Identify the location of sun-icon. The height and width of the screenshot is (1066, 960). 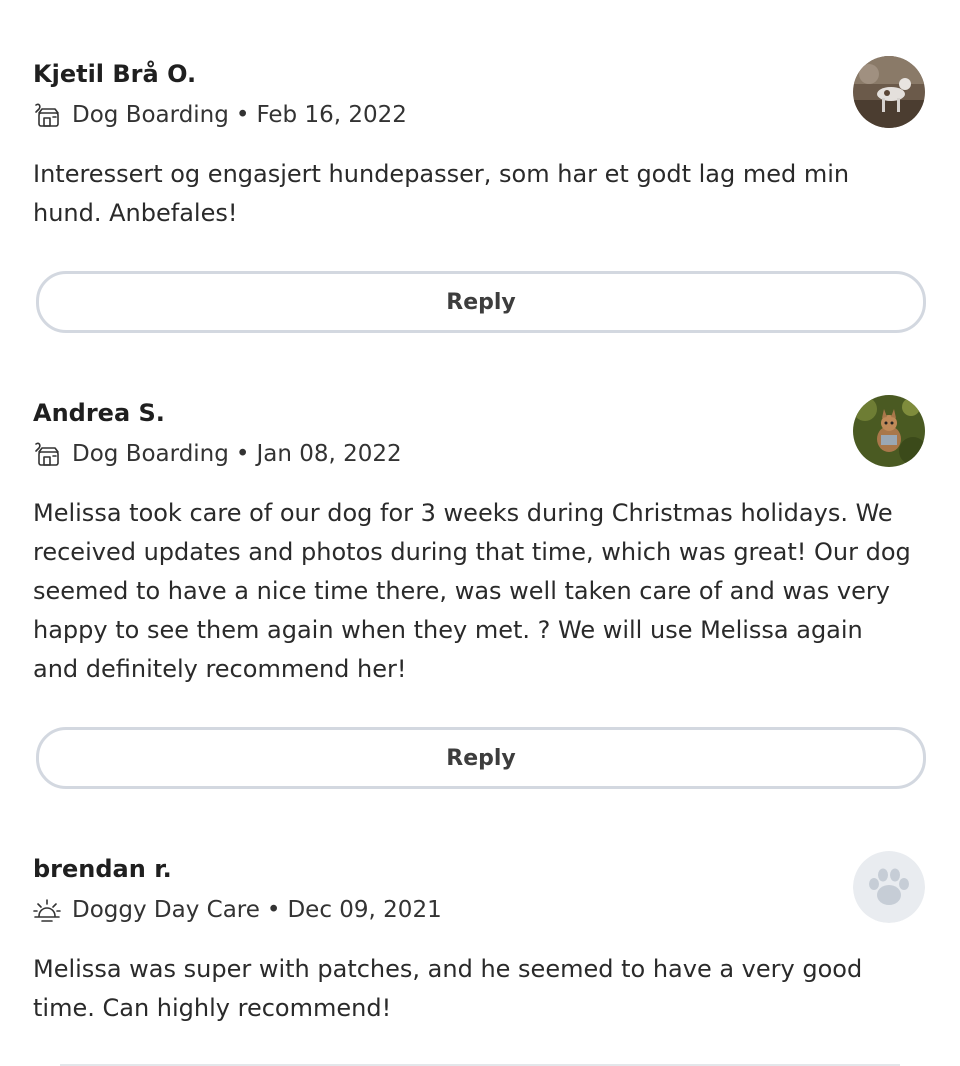
(47, 910).